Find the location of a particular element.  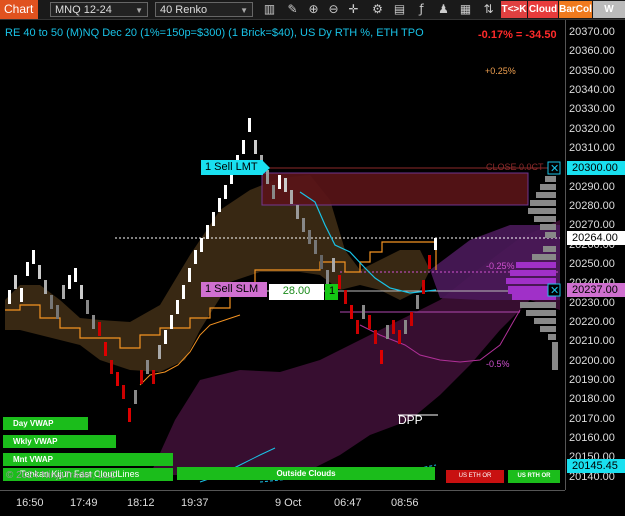

price-tick: 20290.00 is located at coordinates (592, 186).